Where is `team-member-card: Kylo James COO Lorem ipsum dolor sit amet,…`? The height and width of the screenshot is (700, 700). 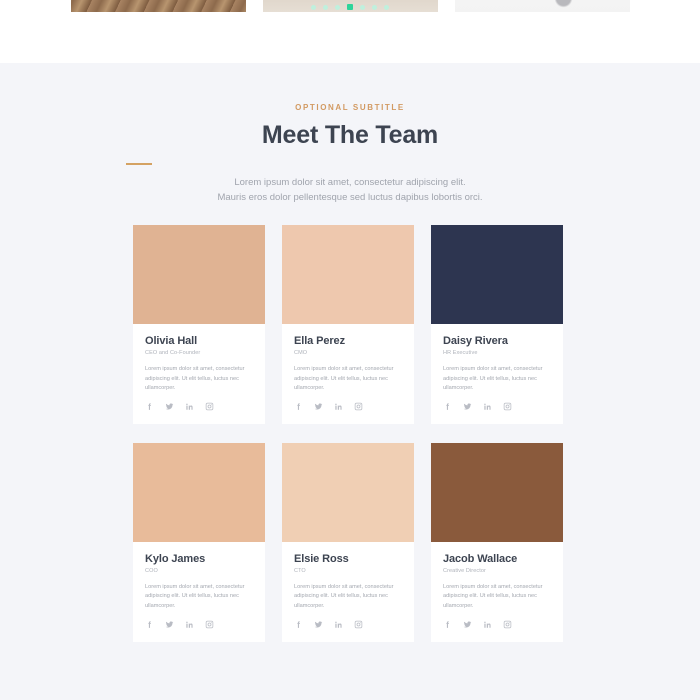
team-member-card: Kylo James COO Lorem ipsum dolor sit amet,… is located at coordinates (199, 542).